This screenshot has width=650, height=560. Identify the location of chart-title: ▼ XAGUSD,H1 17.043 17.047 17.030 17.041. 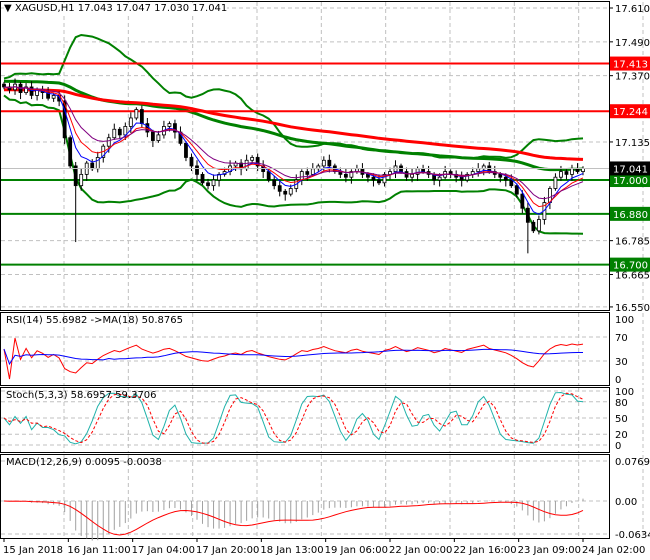
(116, 8).